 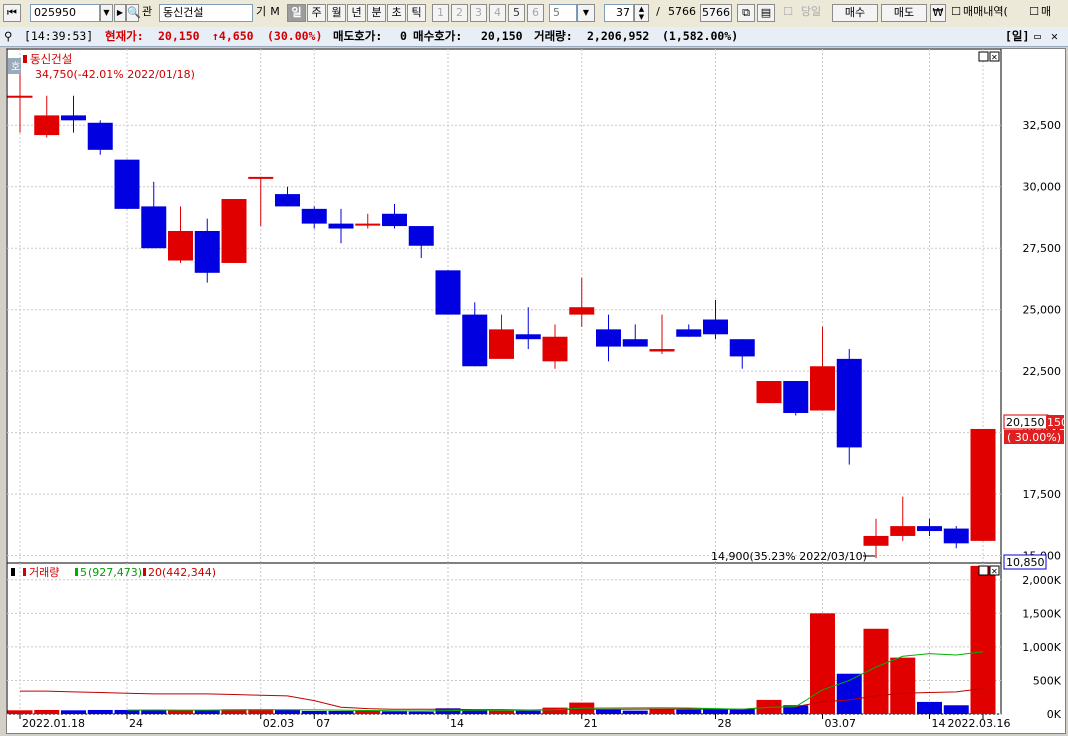 What do you see at coordinates (1041, 647) in the screenshot?
I see `volume-tick-label: 1,000K` at bounding box center [1041, 647].